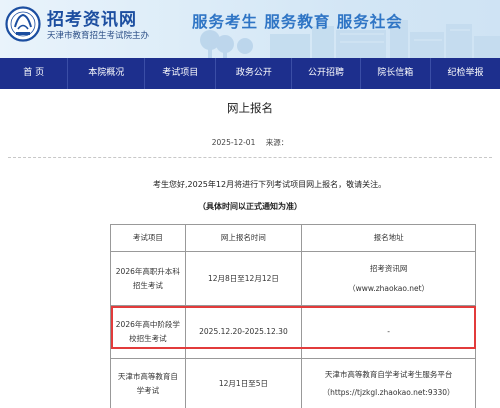  I want to click on exam-project-cell: 2026年高职升本科 招生考试, so click(148, 278).